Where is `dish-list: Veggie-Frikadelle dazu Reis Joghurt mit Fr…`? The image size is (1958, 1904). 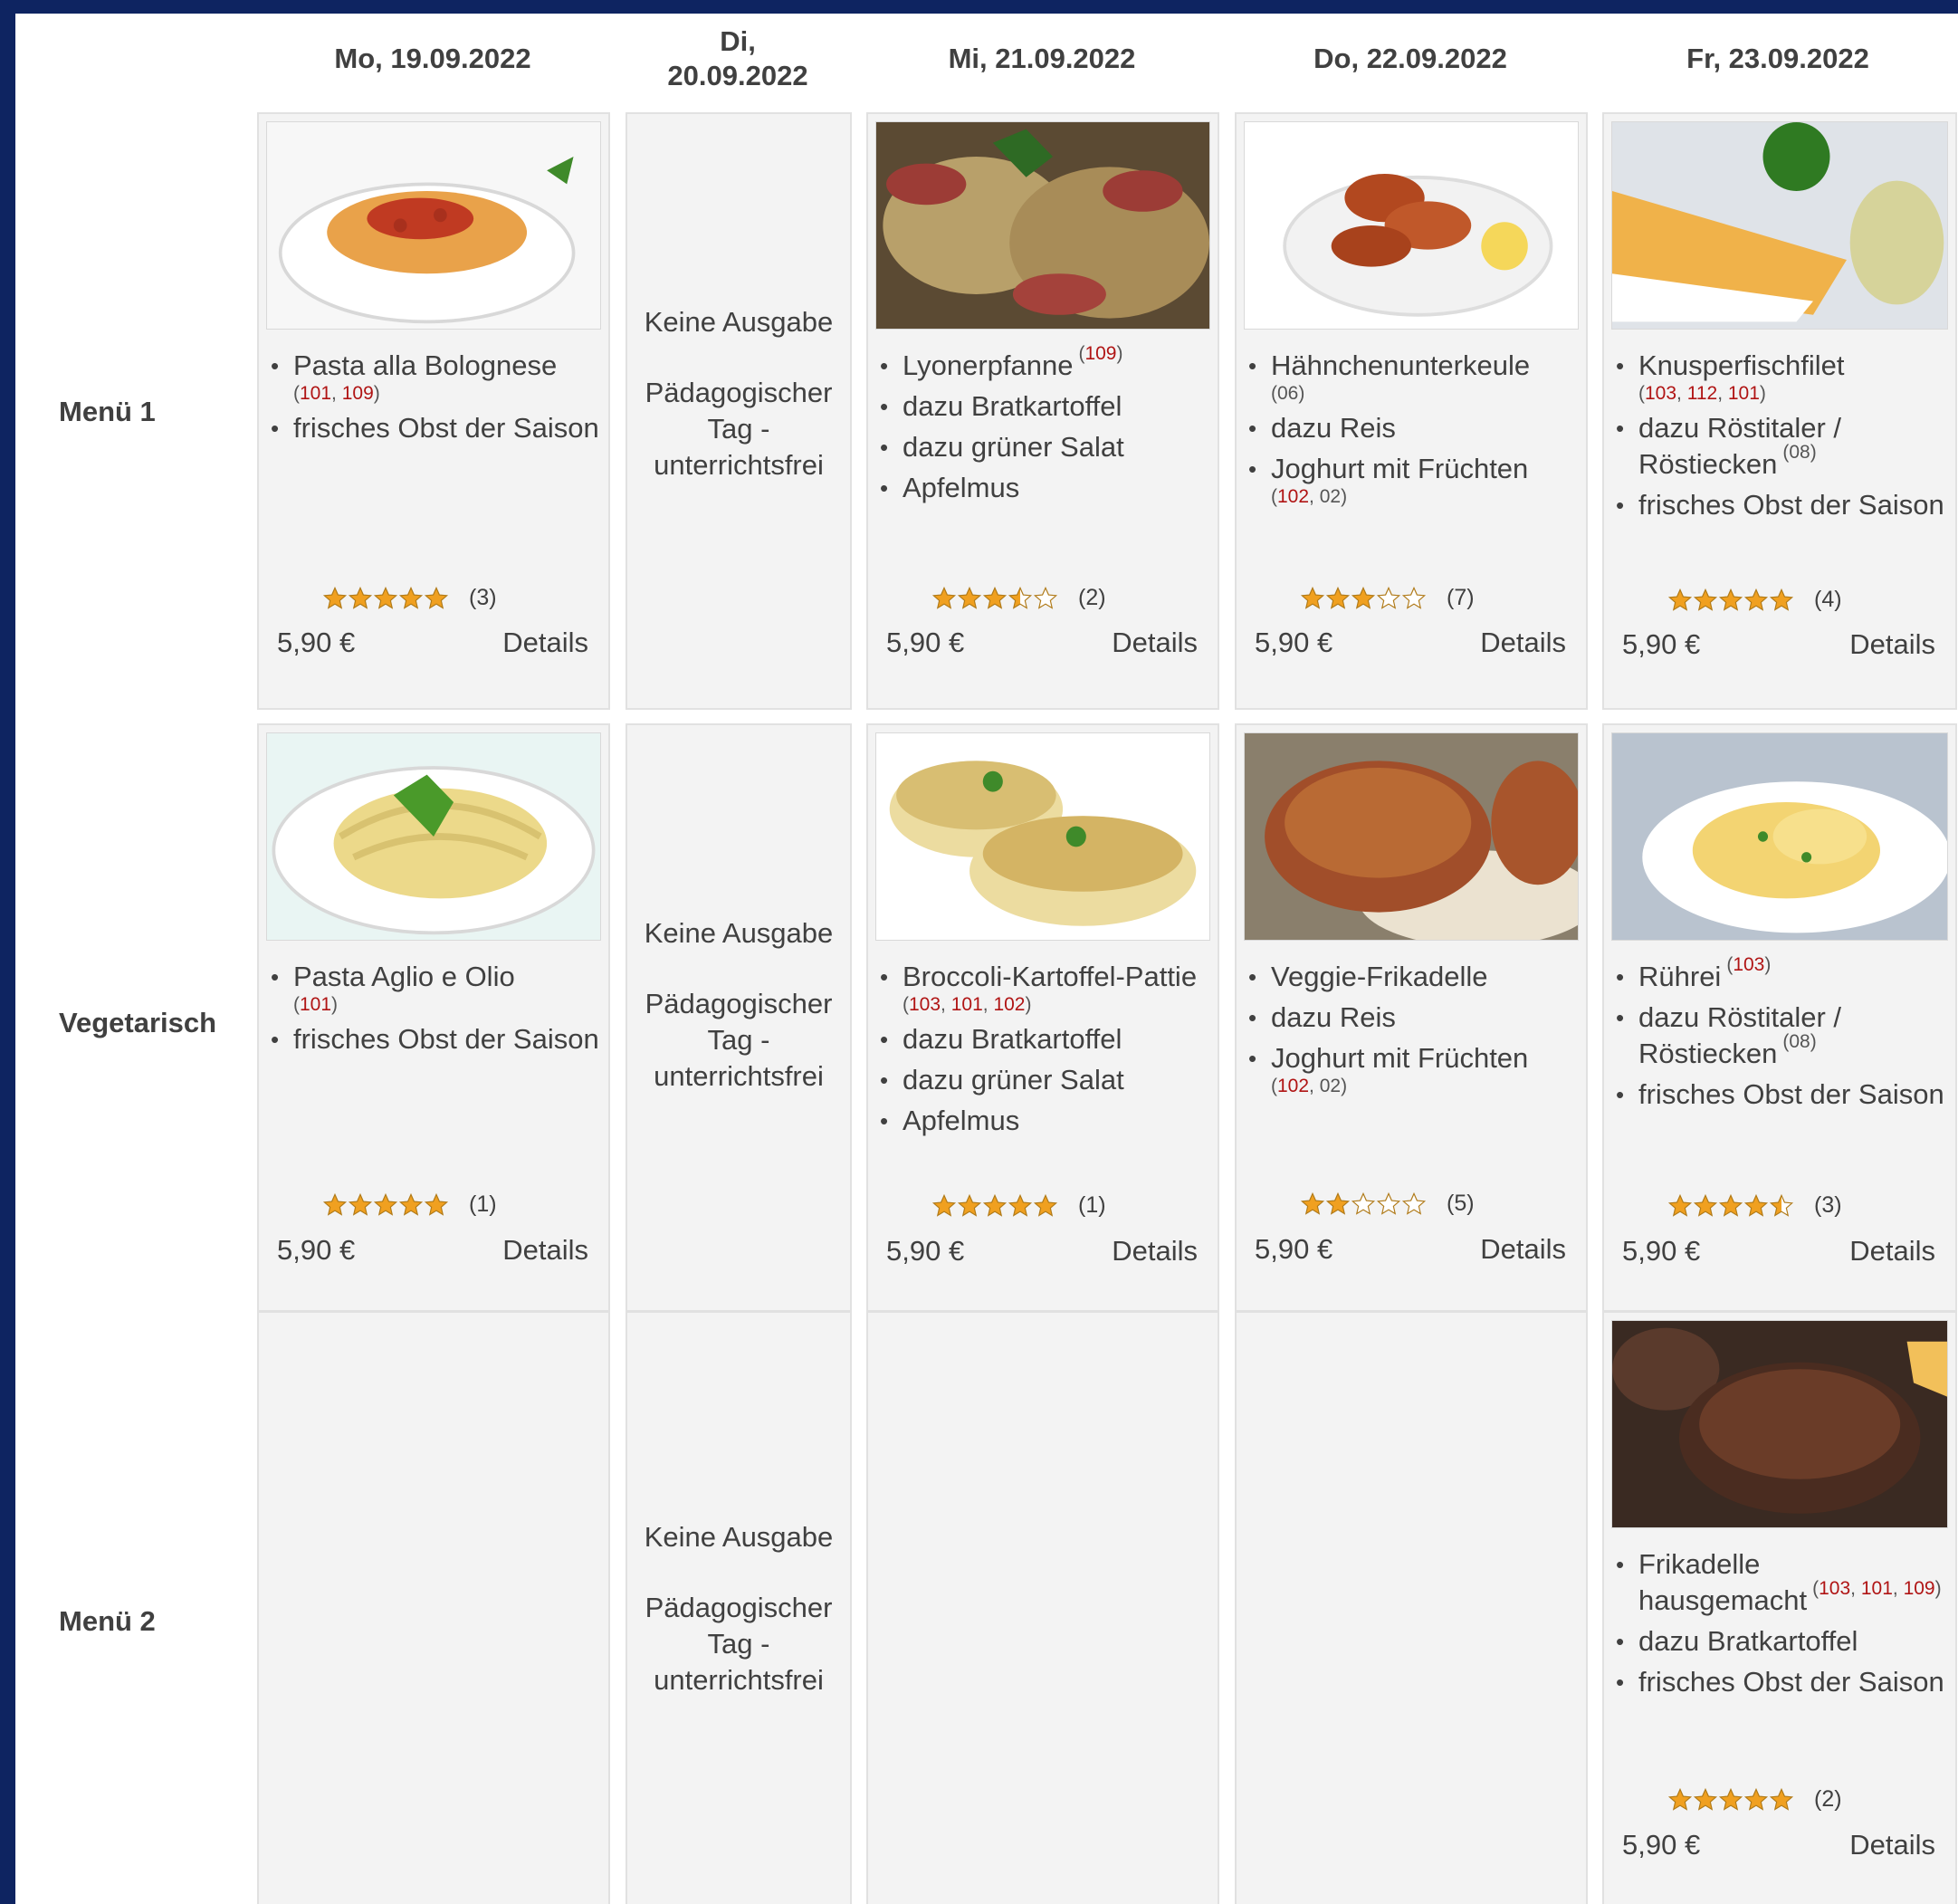
dish-list: Veggie-Frikadelle dazu Reis Joghurt mit Fr… is located at coordinates (1412, 1031).